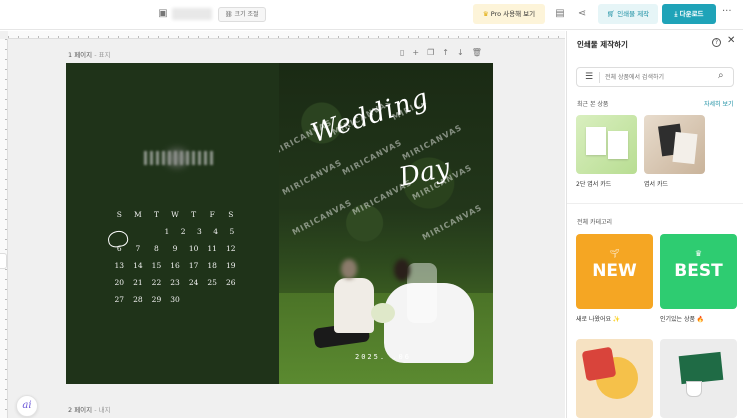 The height and width of the screenshot is (418, 743). I want to click on bouquet, so click(383, 313).